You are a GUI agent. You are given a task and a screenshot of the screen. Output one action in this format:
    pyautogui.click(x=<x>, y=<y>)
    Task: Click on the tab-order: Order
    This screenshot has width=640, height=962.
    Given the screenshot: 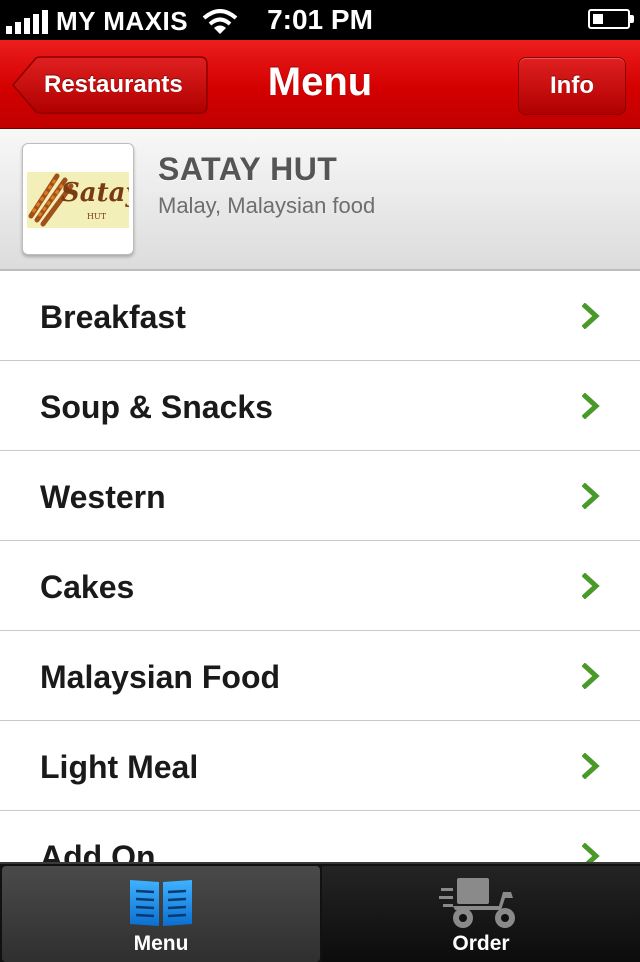 What is the action you would take?
    pyautogui.click(x=481, y=914)
    